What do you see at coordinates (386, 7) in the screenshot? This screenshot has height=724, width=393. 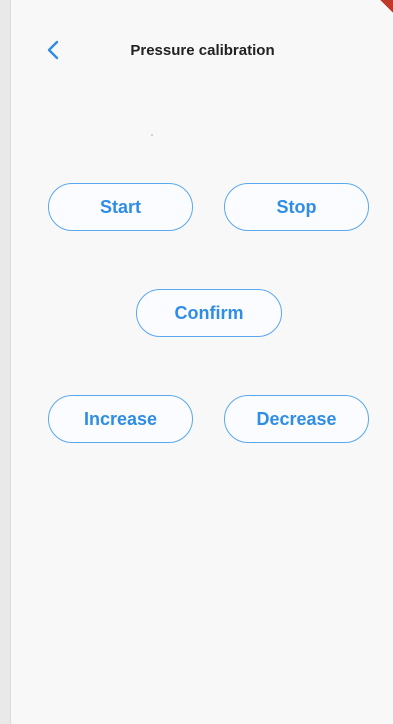 I see `corner-marker` at bounding box center [386, 7].